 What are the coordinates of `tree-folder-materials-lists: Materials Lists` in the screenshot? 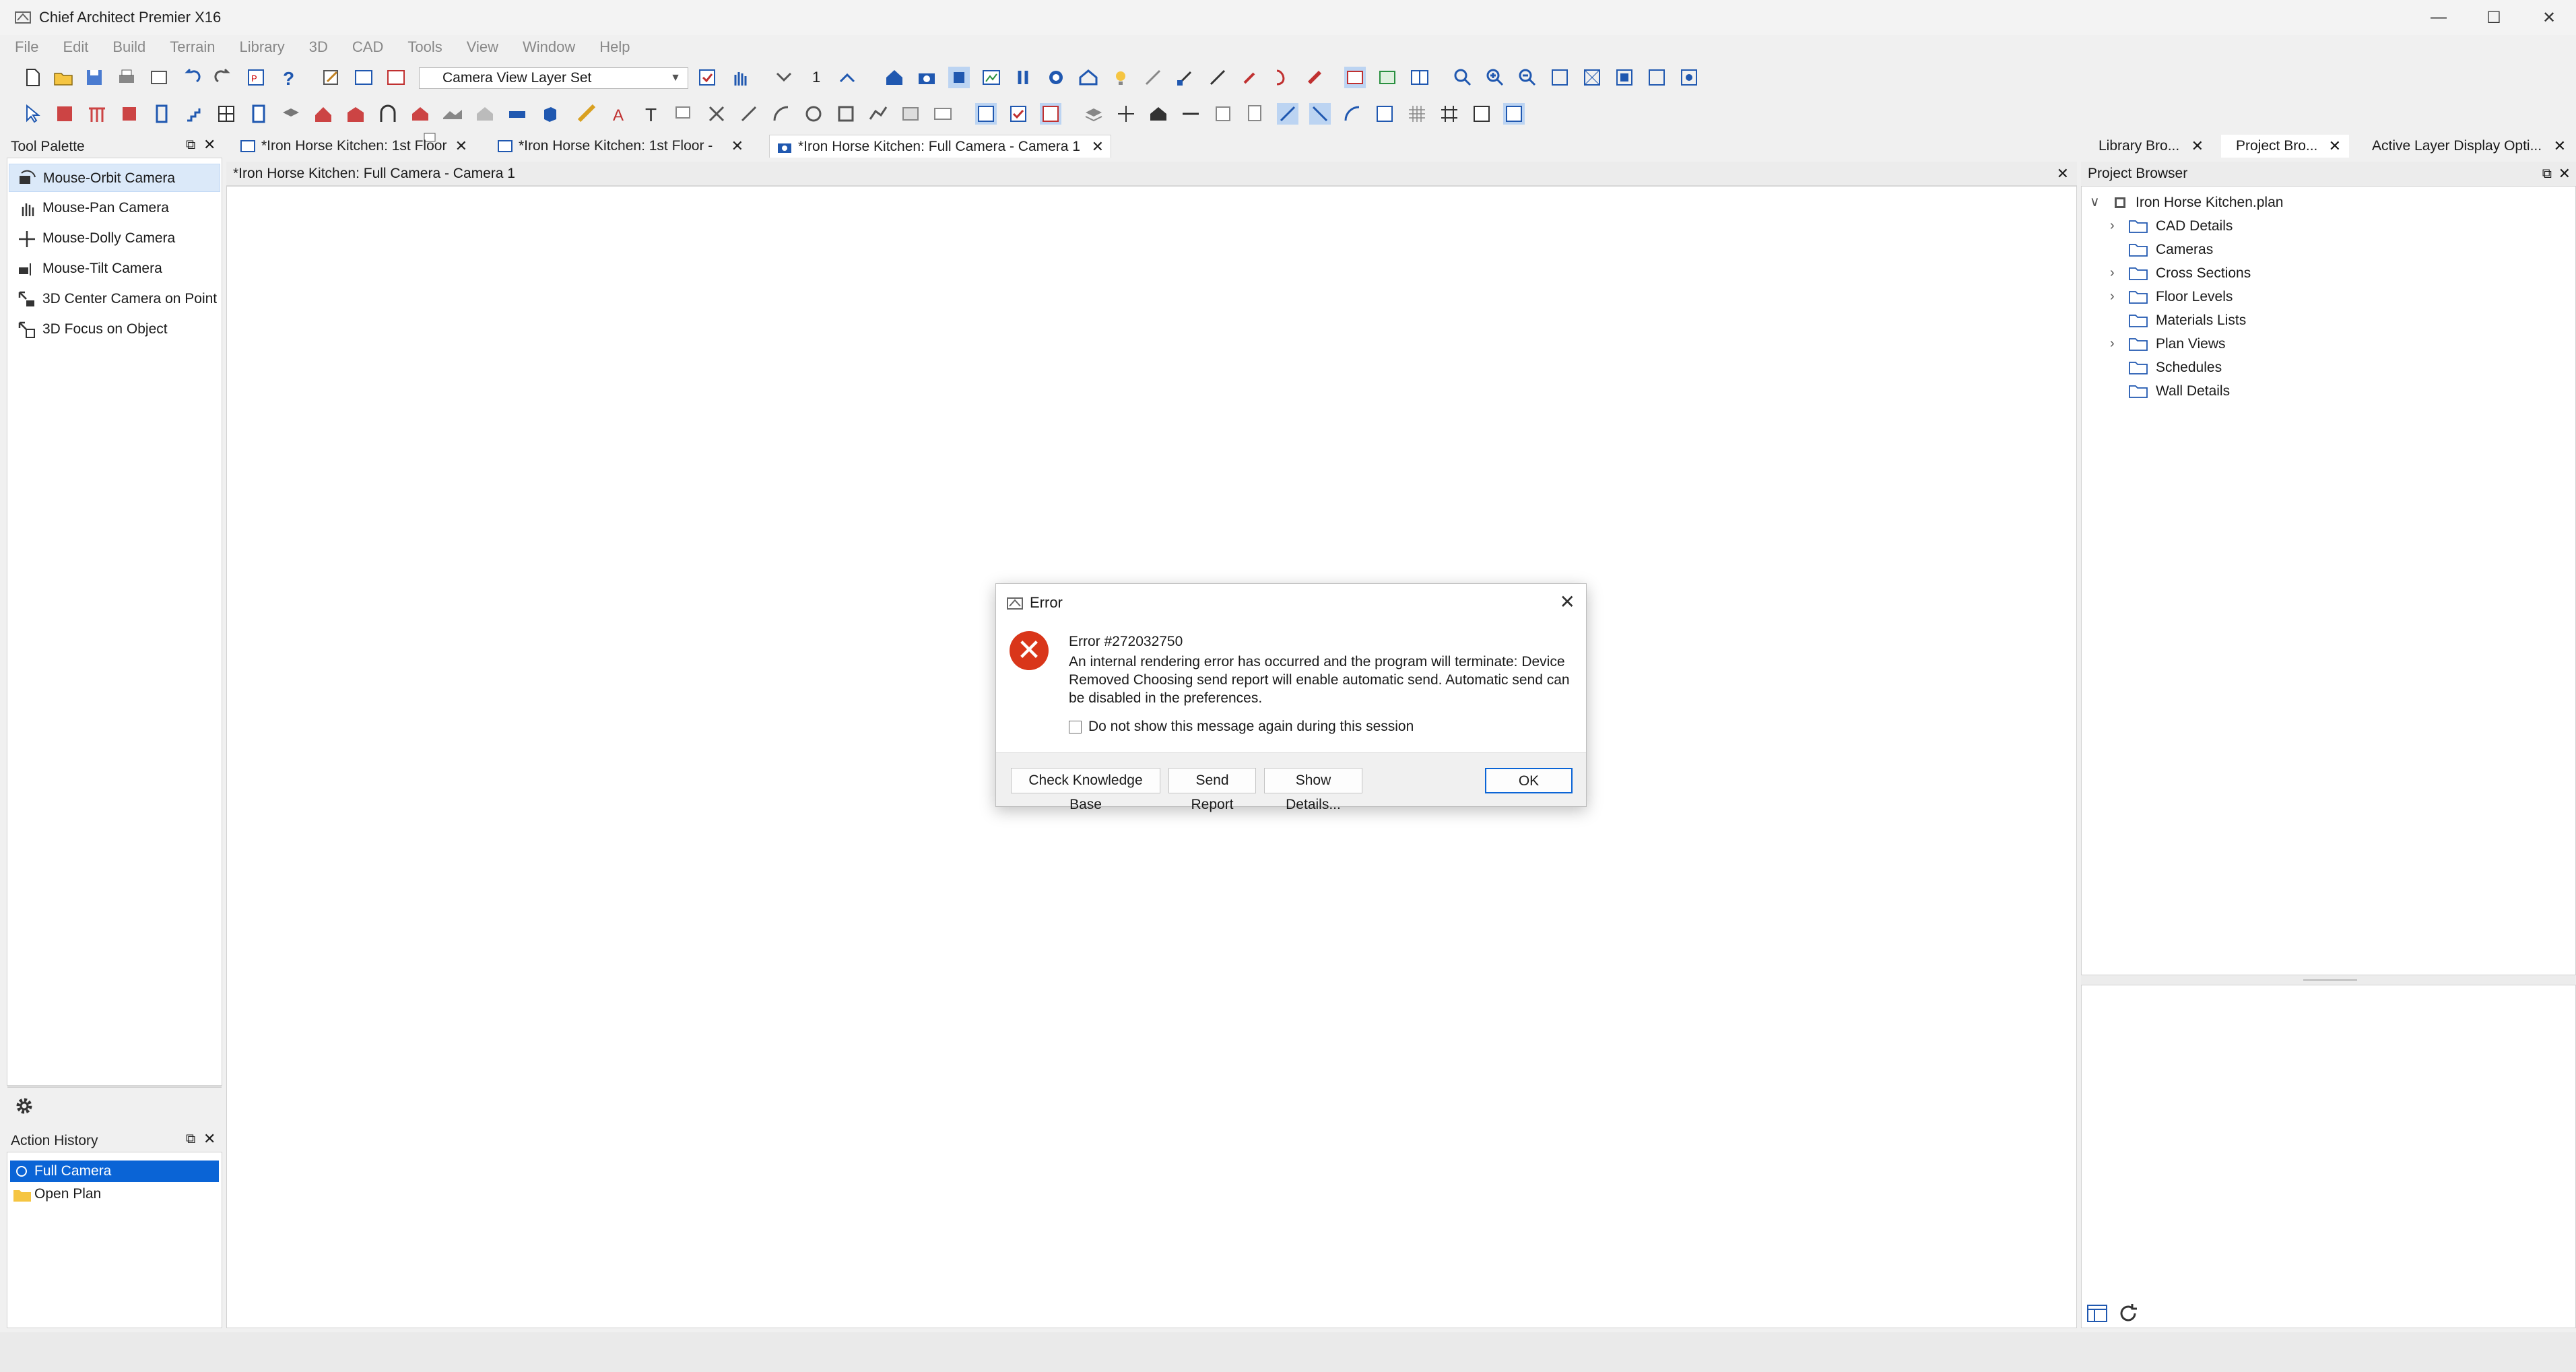 It's located at (2336, 320).